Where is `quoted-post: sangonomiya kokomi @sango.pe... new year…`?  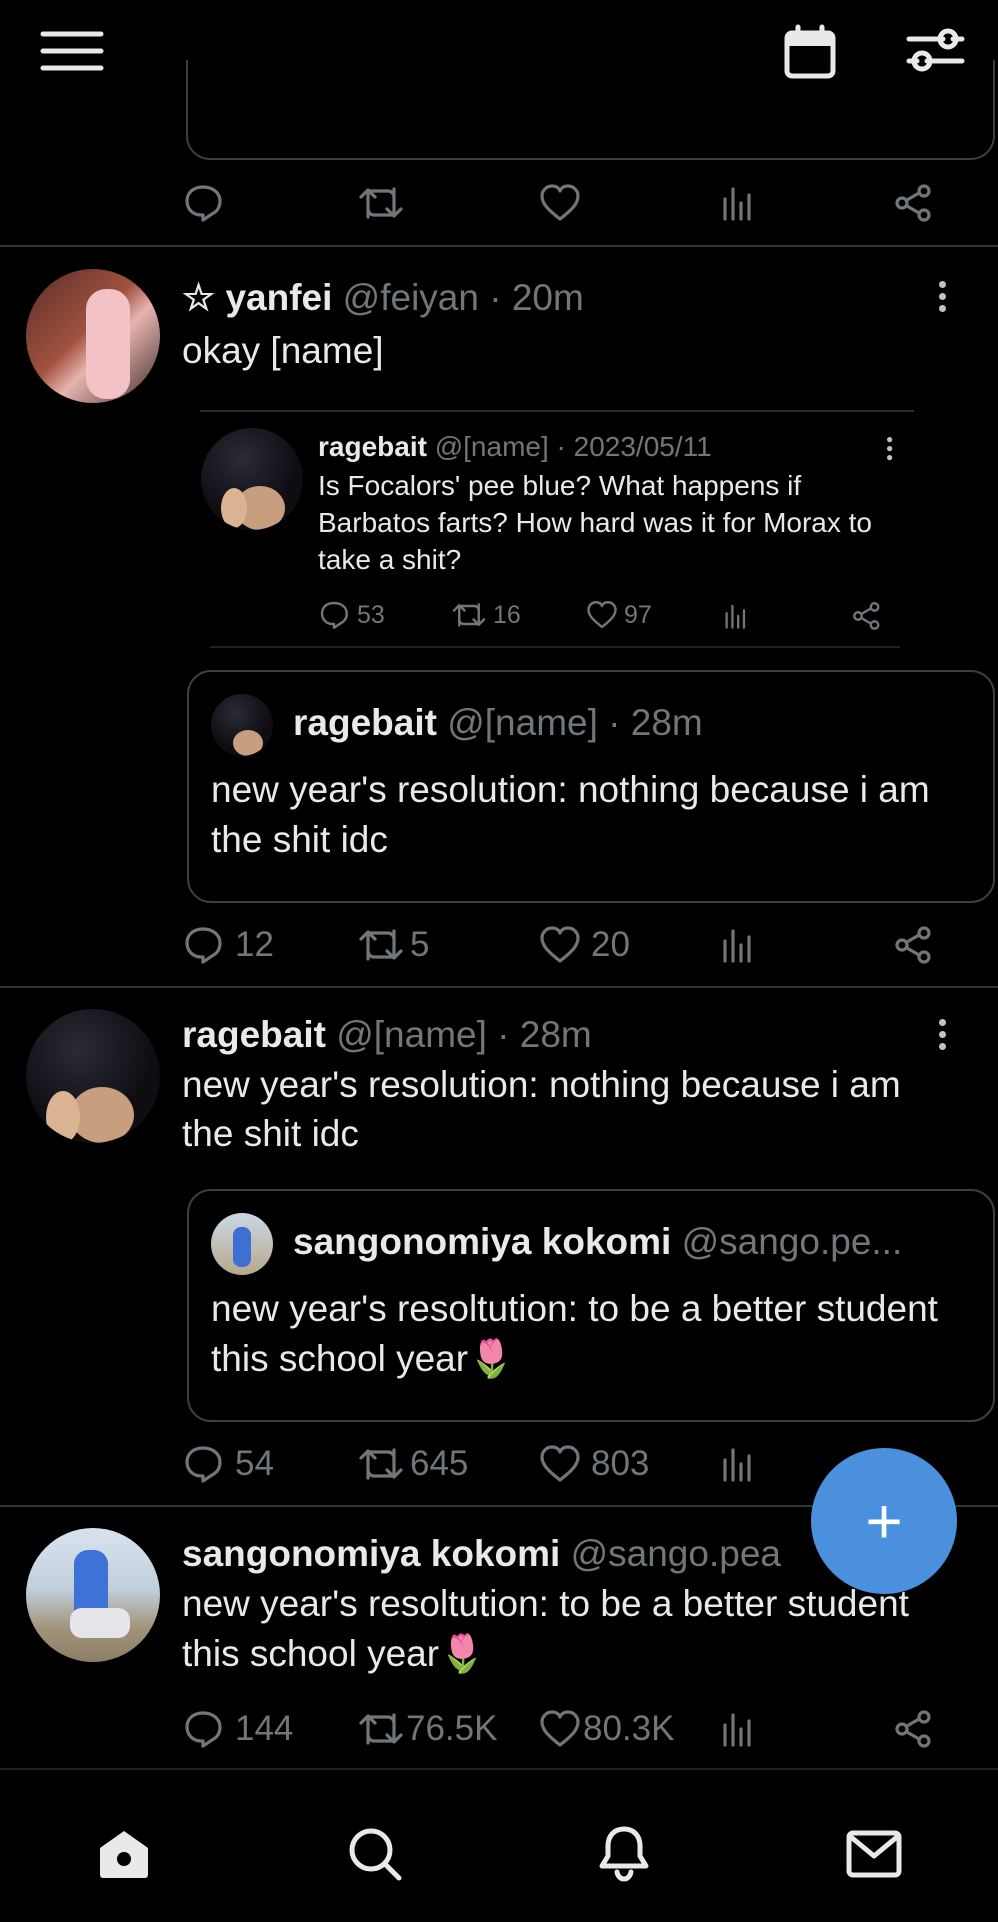 quoted-post: sangonomiya kokomi @sango.pe... new year… is located at coordinates (591, 1305).